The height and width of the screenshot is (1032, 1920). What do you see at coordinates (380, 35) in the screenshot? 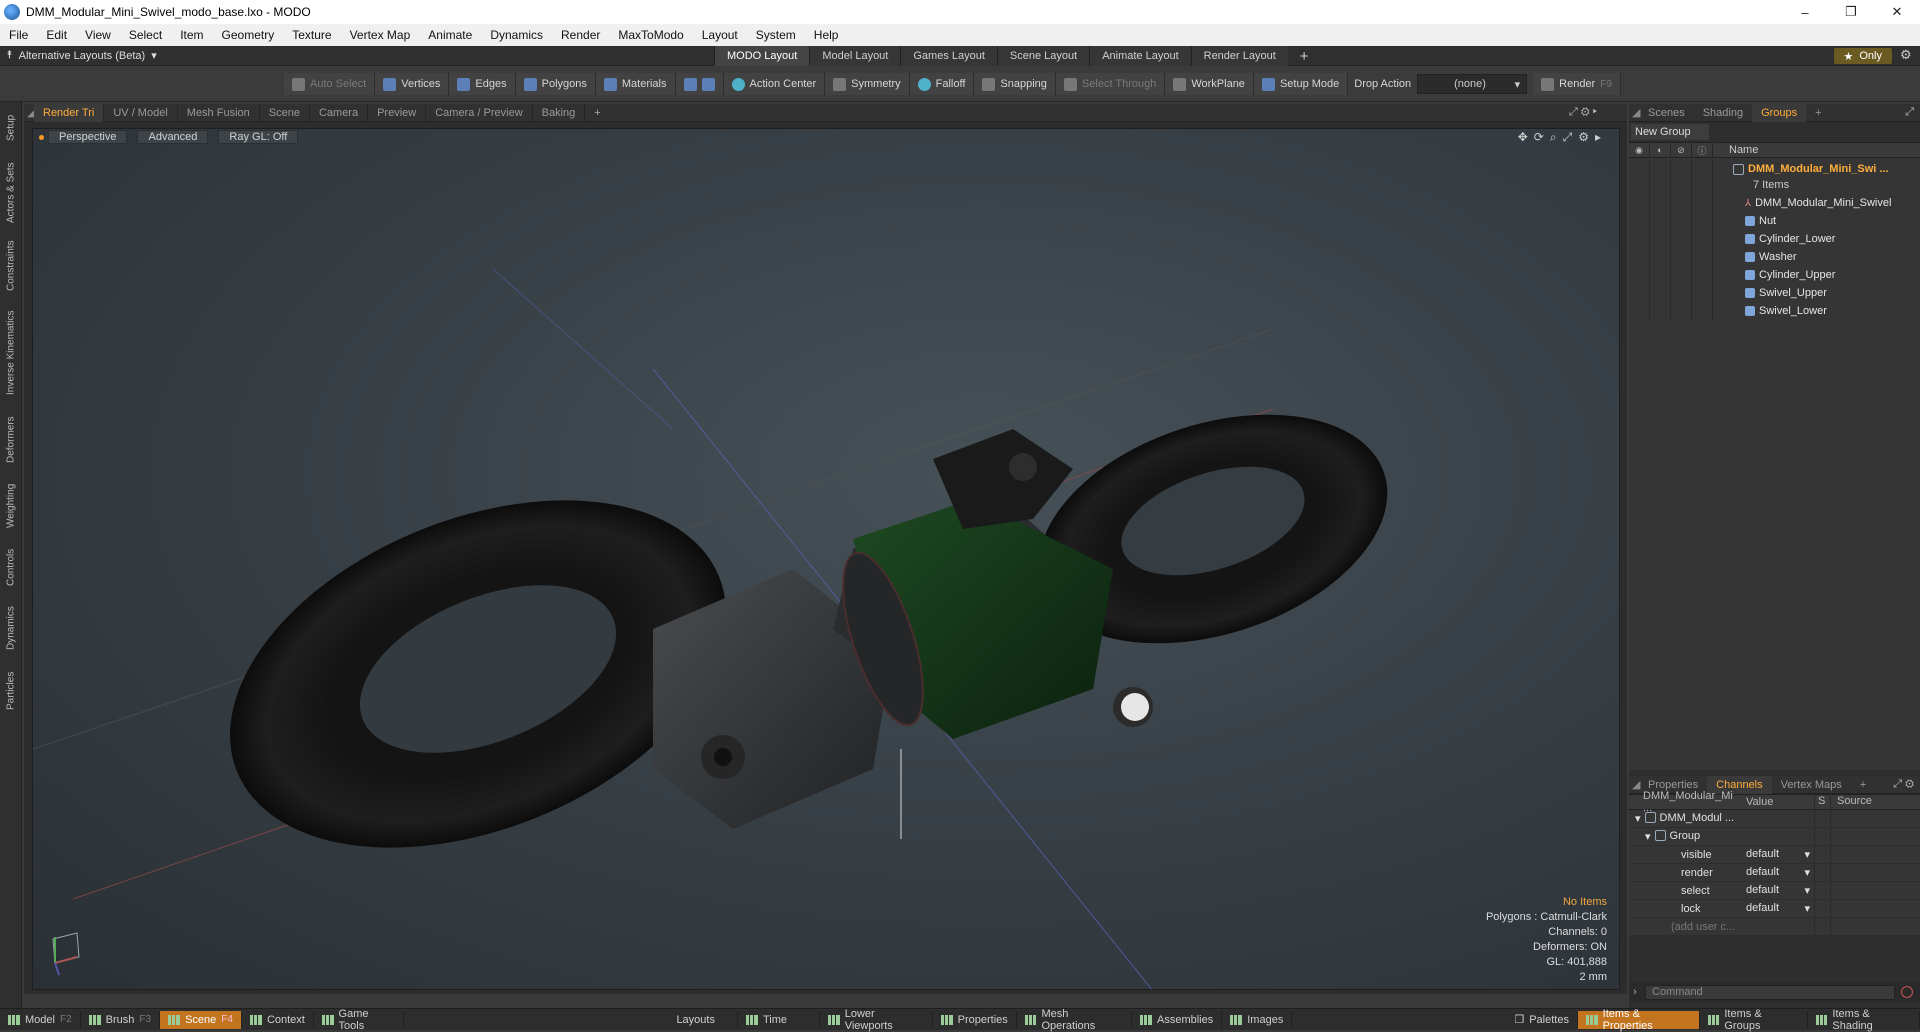
I see `menu-vertex-map: Vertex Map` at bounding box center [380, 35].